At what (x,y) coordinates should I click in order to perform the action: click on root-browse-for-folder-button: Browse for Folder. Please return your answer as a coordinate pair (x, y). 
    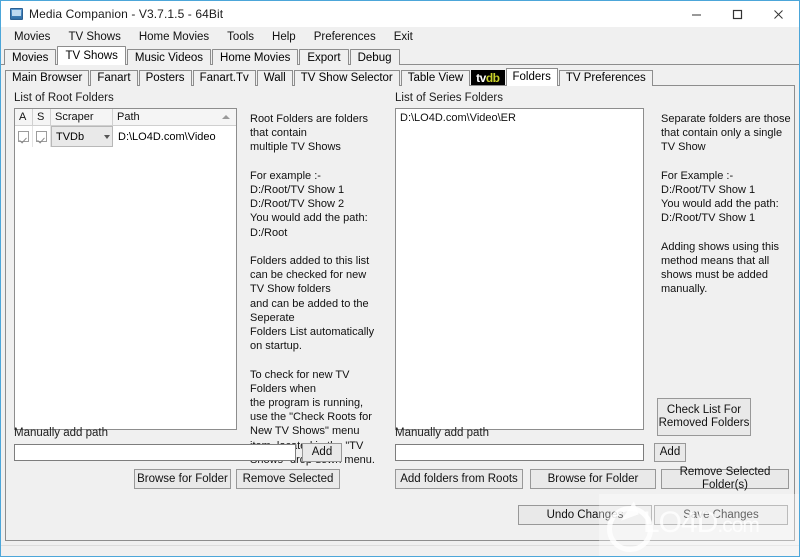
    Looking at the image, I should click on (182, 479).